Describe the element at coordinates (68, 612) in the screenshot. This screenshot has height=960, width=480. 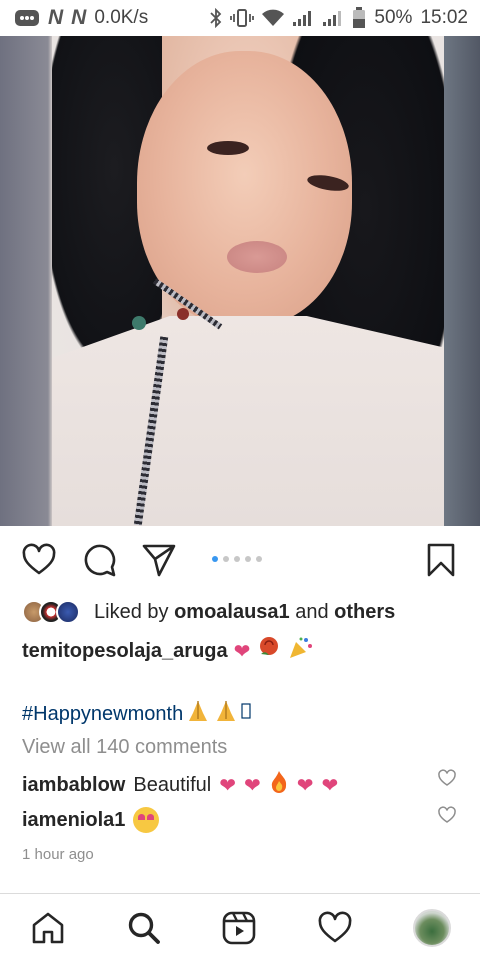
I see `avatar` at that location.